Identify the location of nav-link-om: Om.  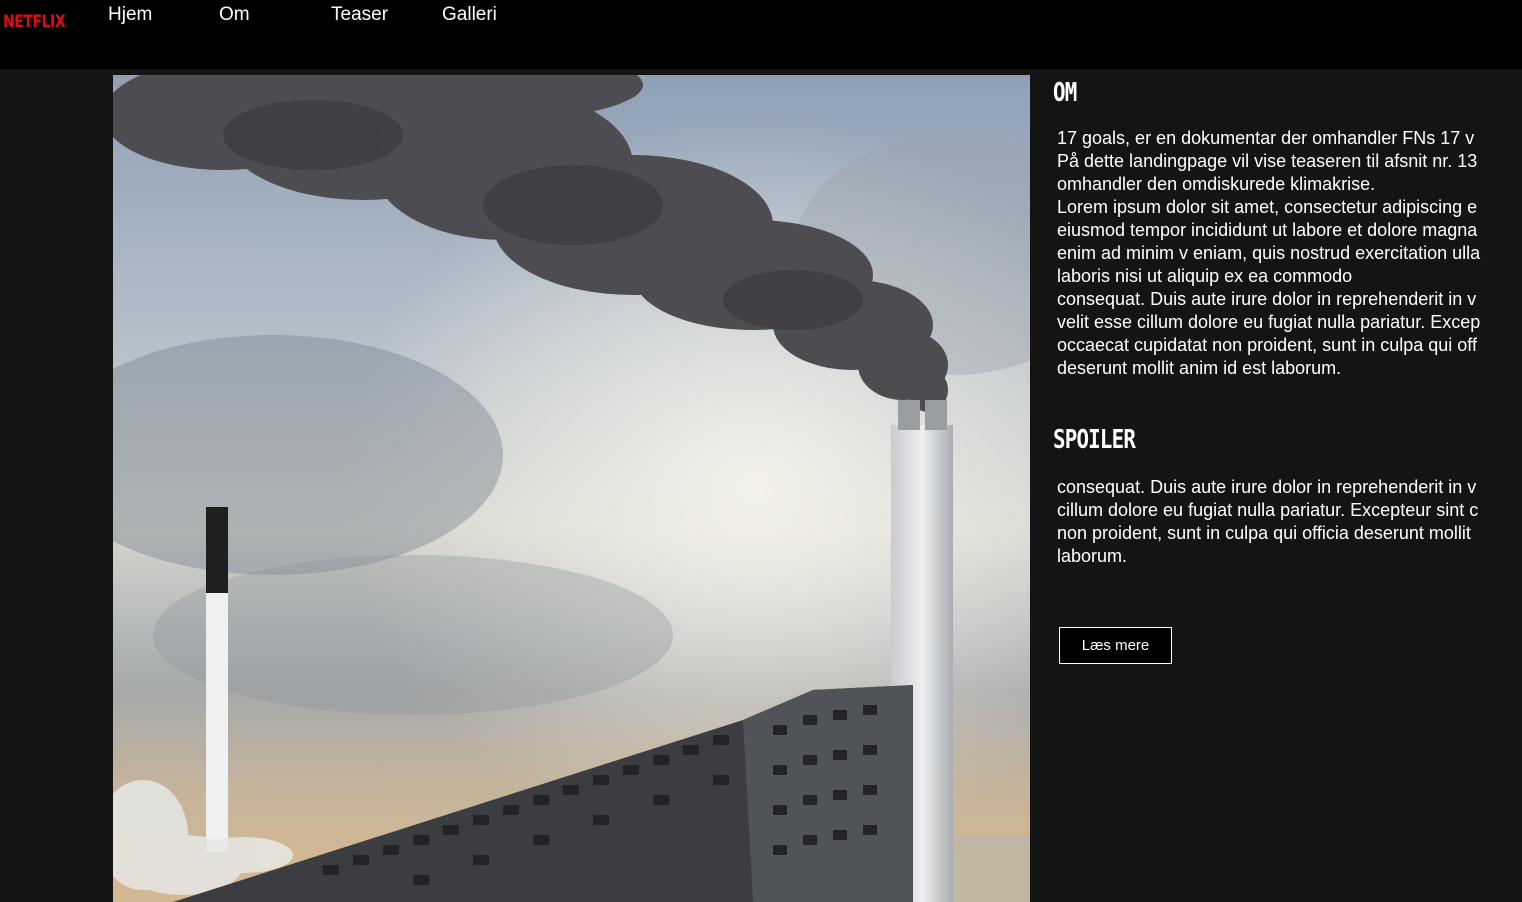
(234, 15).